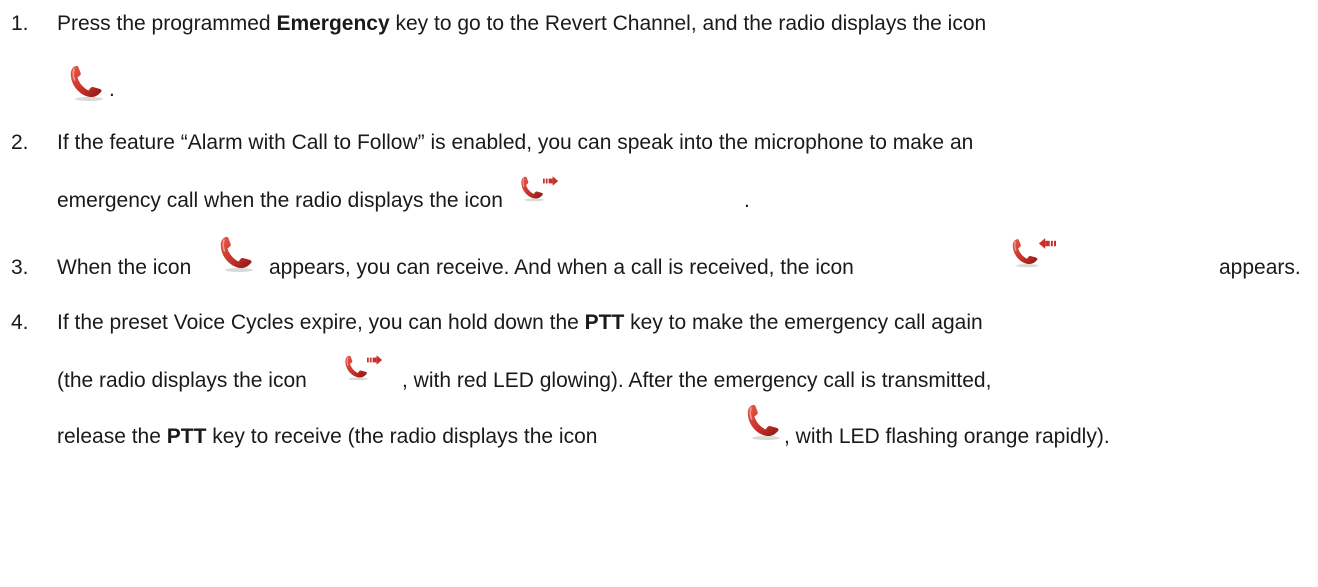 The width and height of the screenshot is (1318, 587). Describe the element at coordinates (167, 23) in the screenshot. I see `step-text-part: Press the programmed` at that location.